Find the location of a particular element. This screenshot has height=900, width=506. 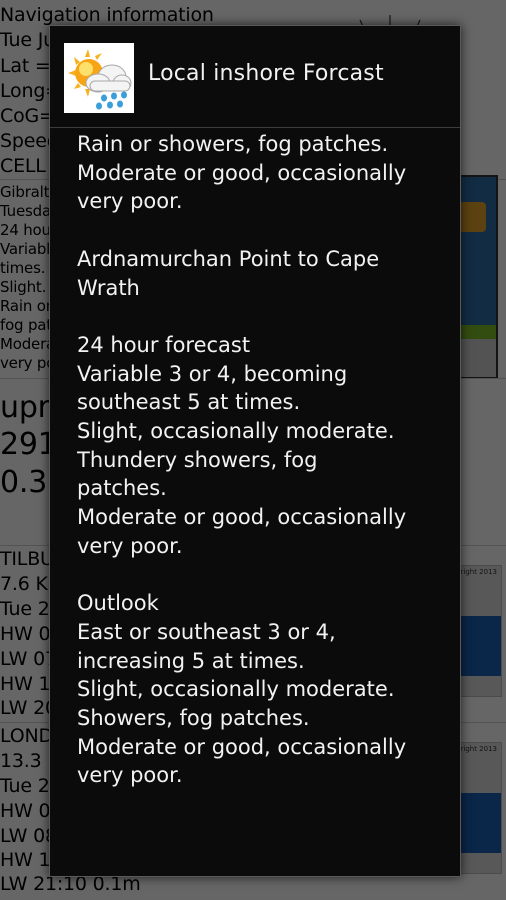

forecast-paragraph: Ardnamurchan Point to Cape Wrath is located at coordinates (228, 273).